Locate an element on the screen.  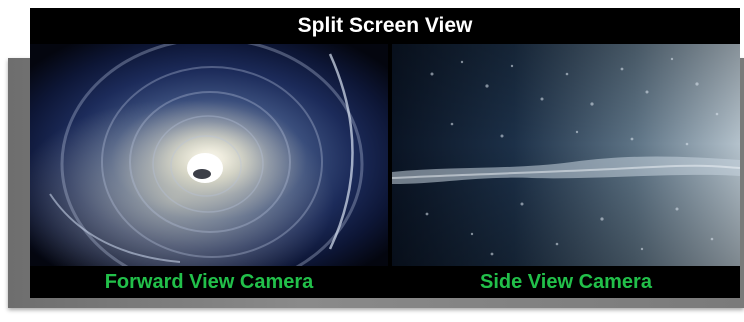
split-screen-title: Split Screen View is located at coordinates (385, 25).